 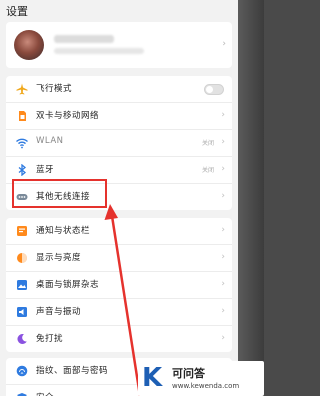 I want to click on watermark-url: www.kewenda.com, so click(x=206, y=386).